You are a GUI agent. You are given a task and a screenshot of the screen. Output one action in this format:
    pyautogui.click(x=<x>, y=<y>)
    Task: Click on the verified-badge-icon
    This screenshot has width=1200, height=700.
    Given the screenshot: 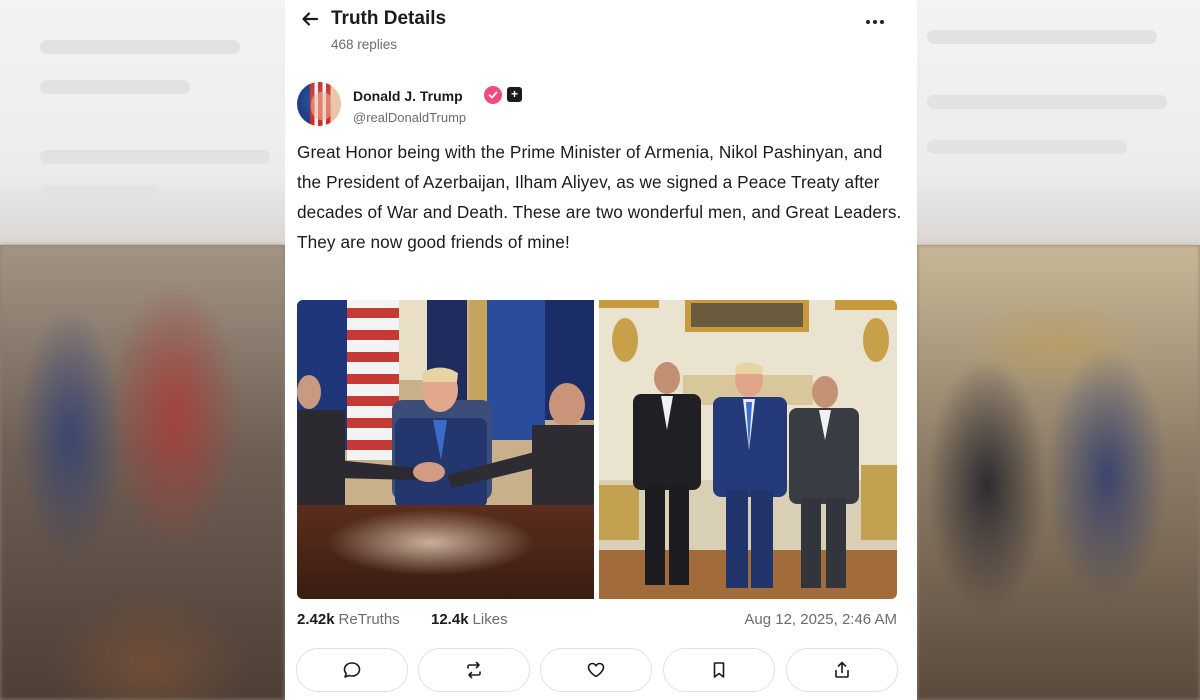 What is the action you would take?
    pyautogui.click(x=493, y=95)
    